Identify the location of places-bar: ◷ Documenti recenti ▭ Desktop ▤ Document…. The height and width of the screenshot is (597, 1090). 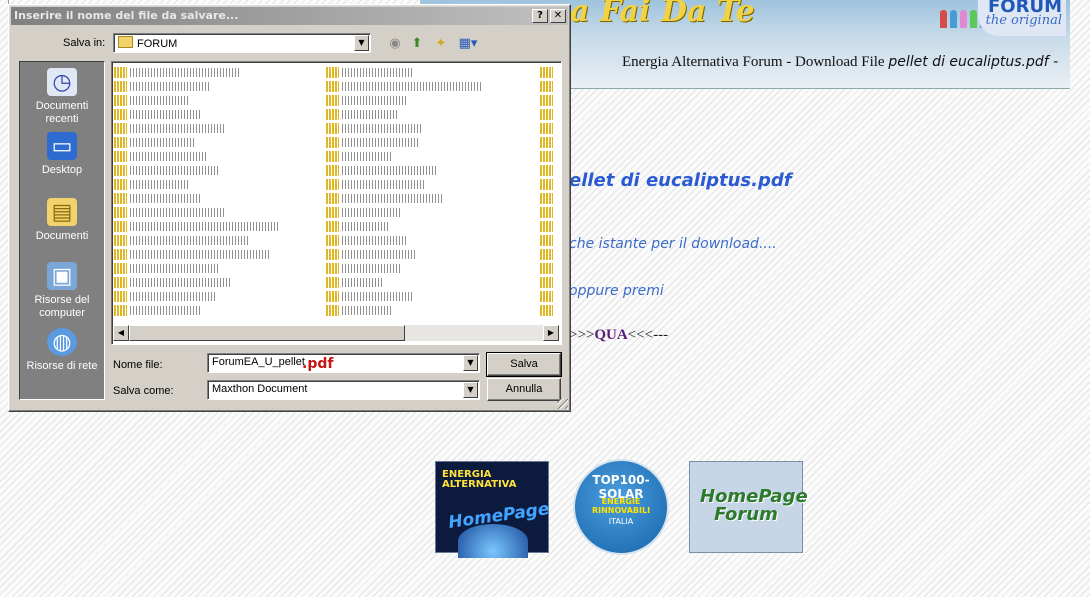
(62, 230).